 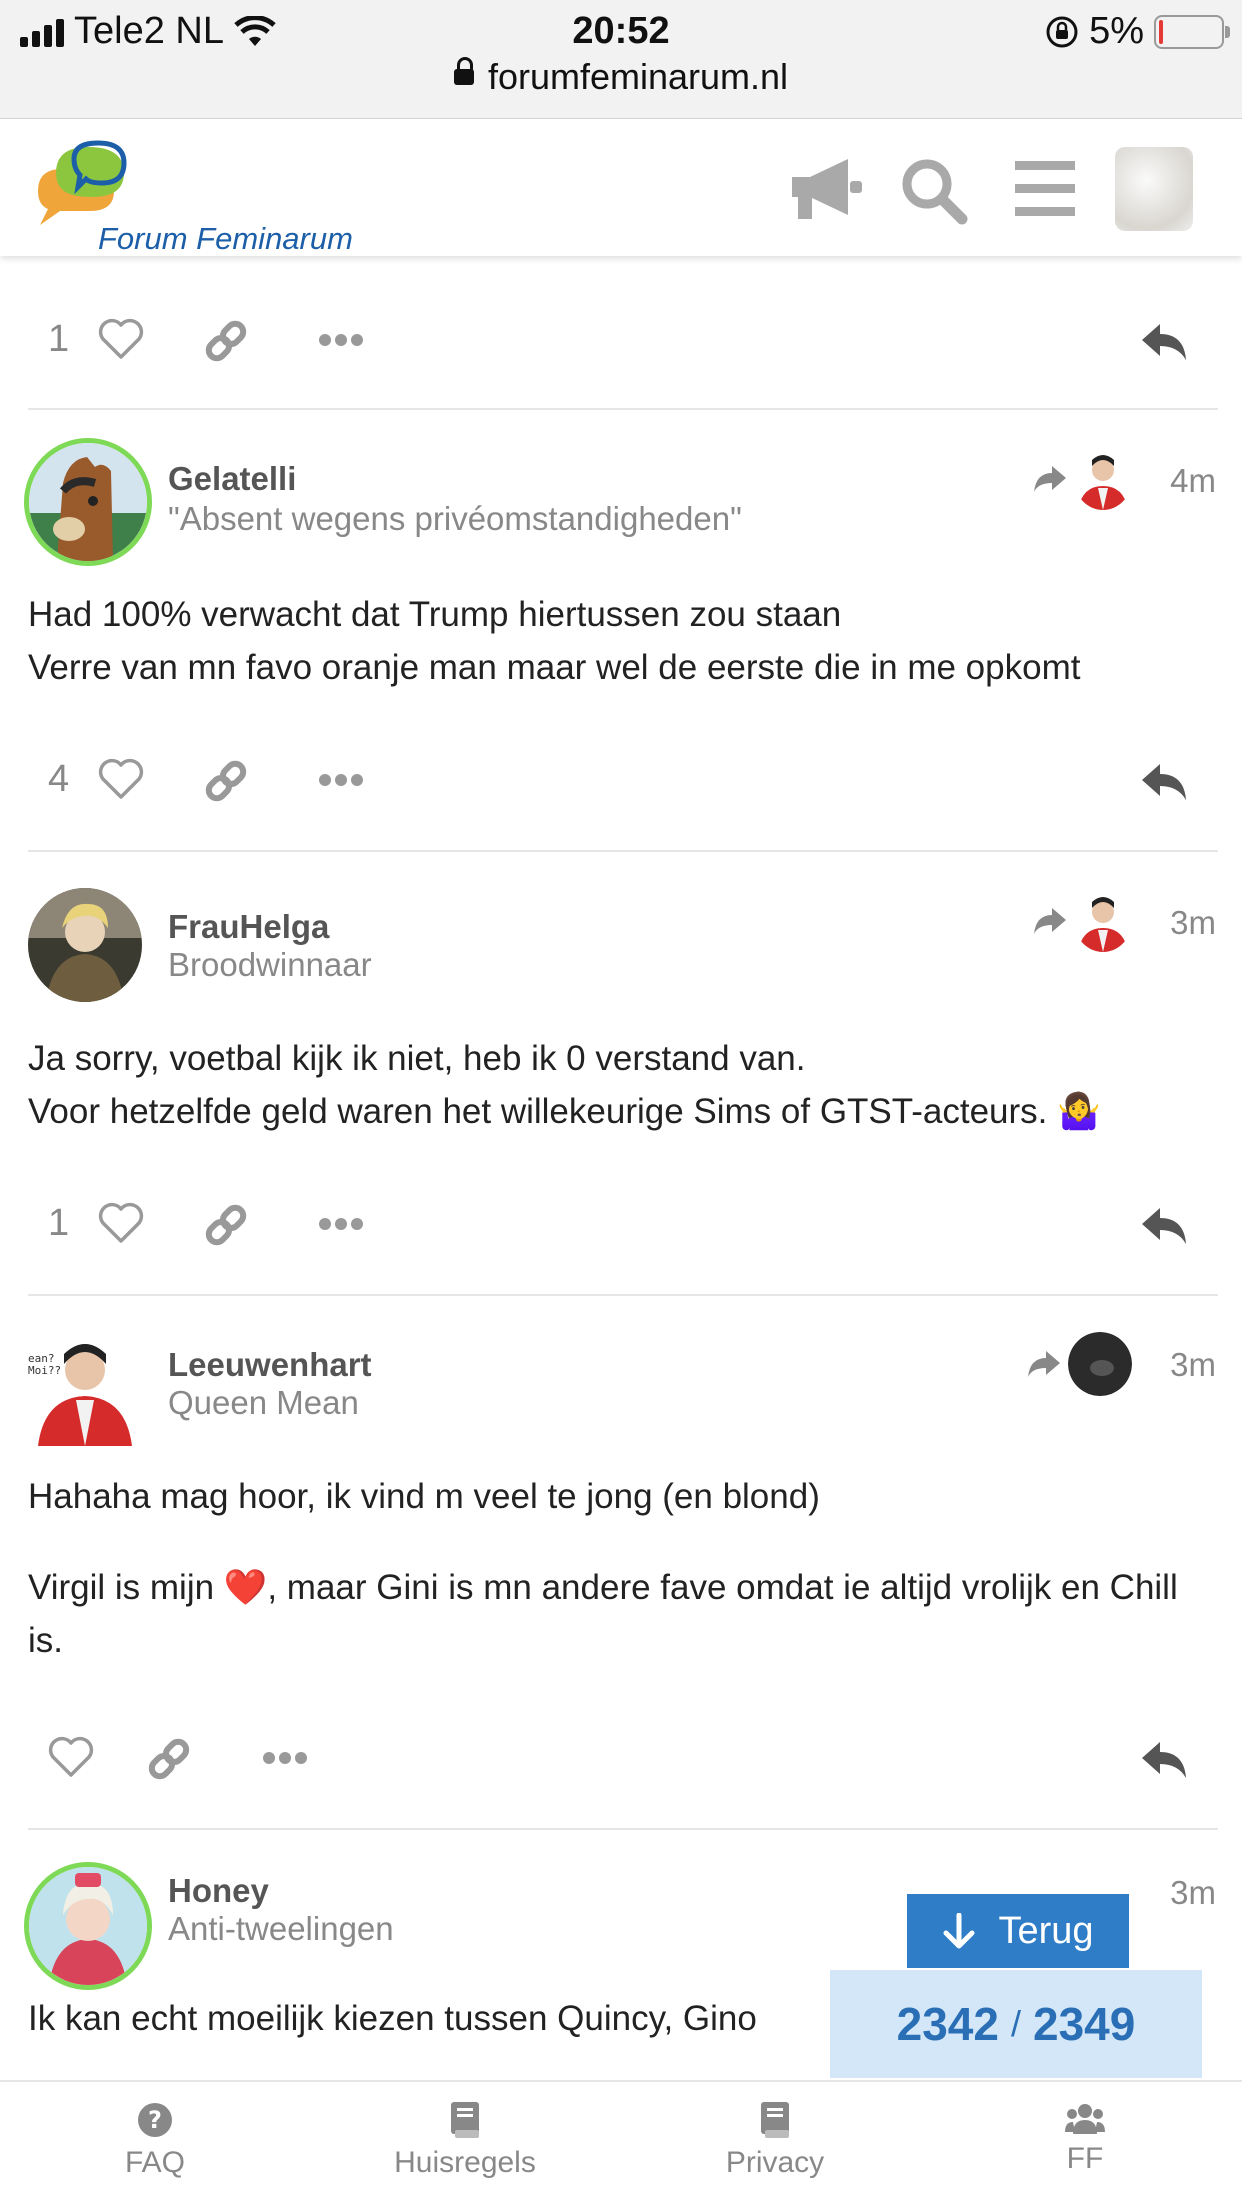 What do you see at coordinates (465, 2141) in the screenshot?
I see `nav-item-huisregels: Huisregels` at bounding box center [465, 2141].